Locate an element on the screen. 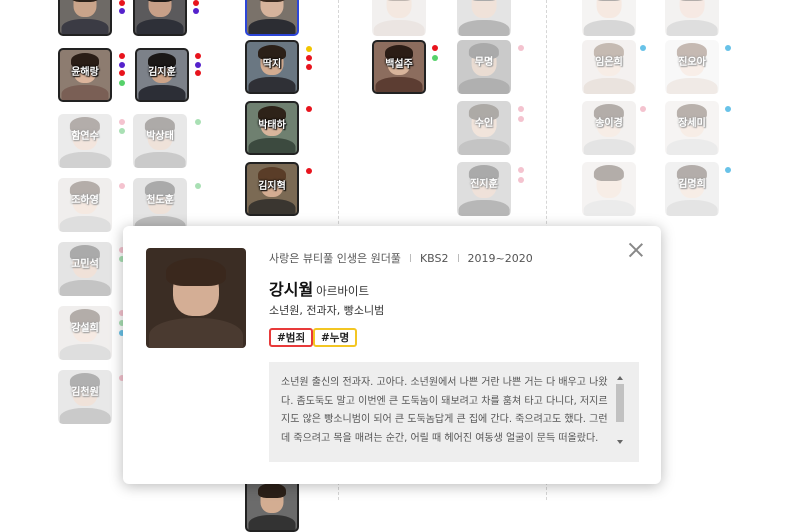 The height and width of the screenshot is (532, 800). character-card-name: 김천원 is located at coordinates (85, 392).